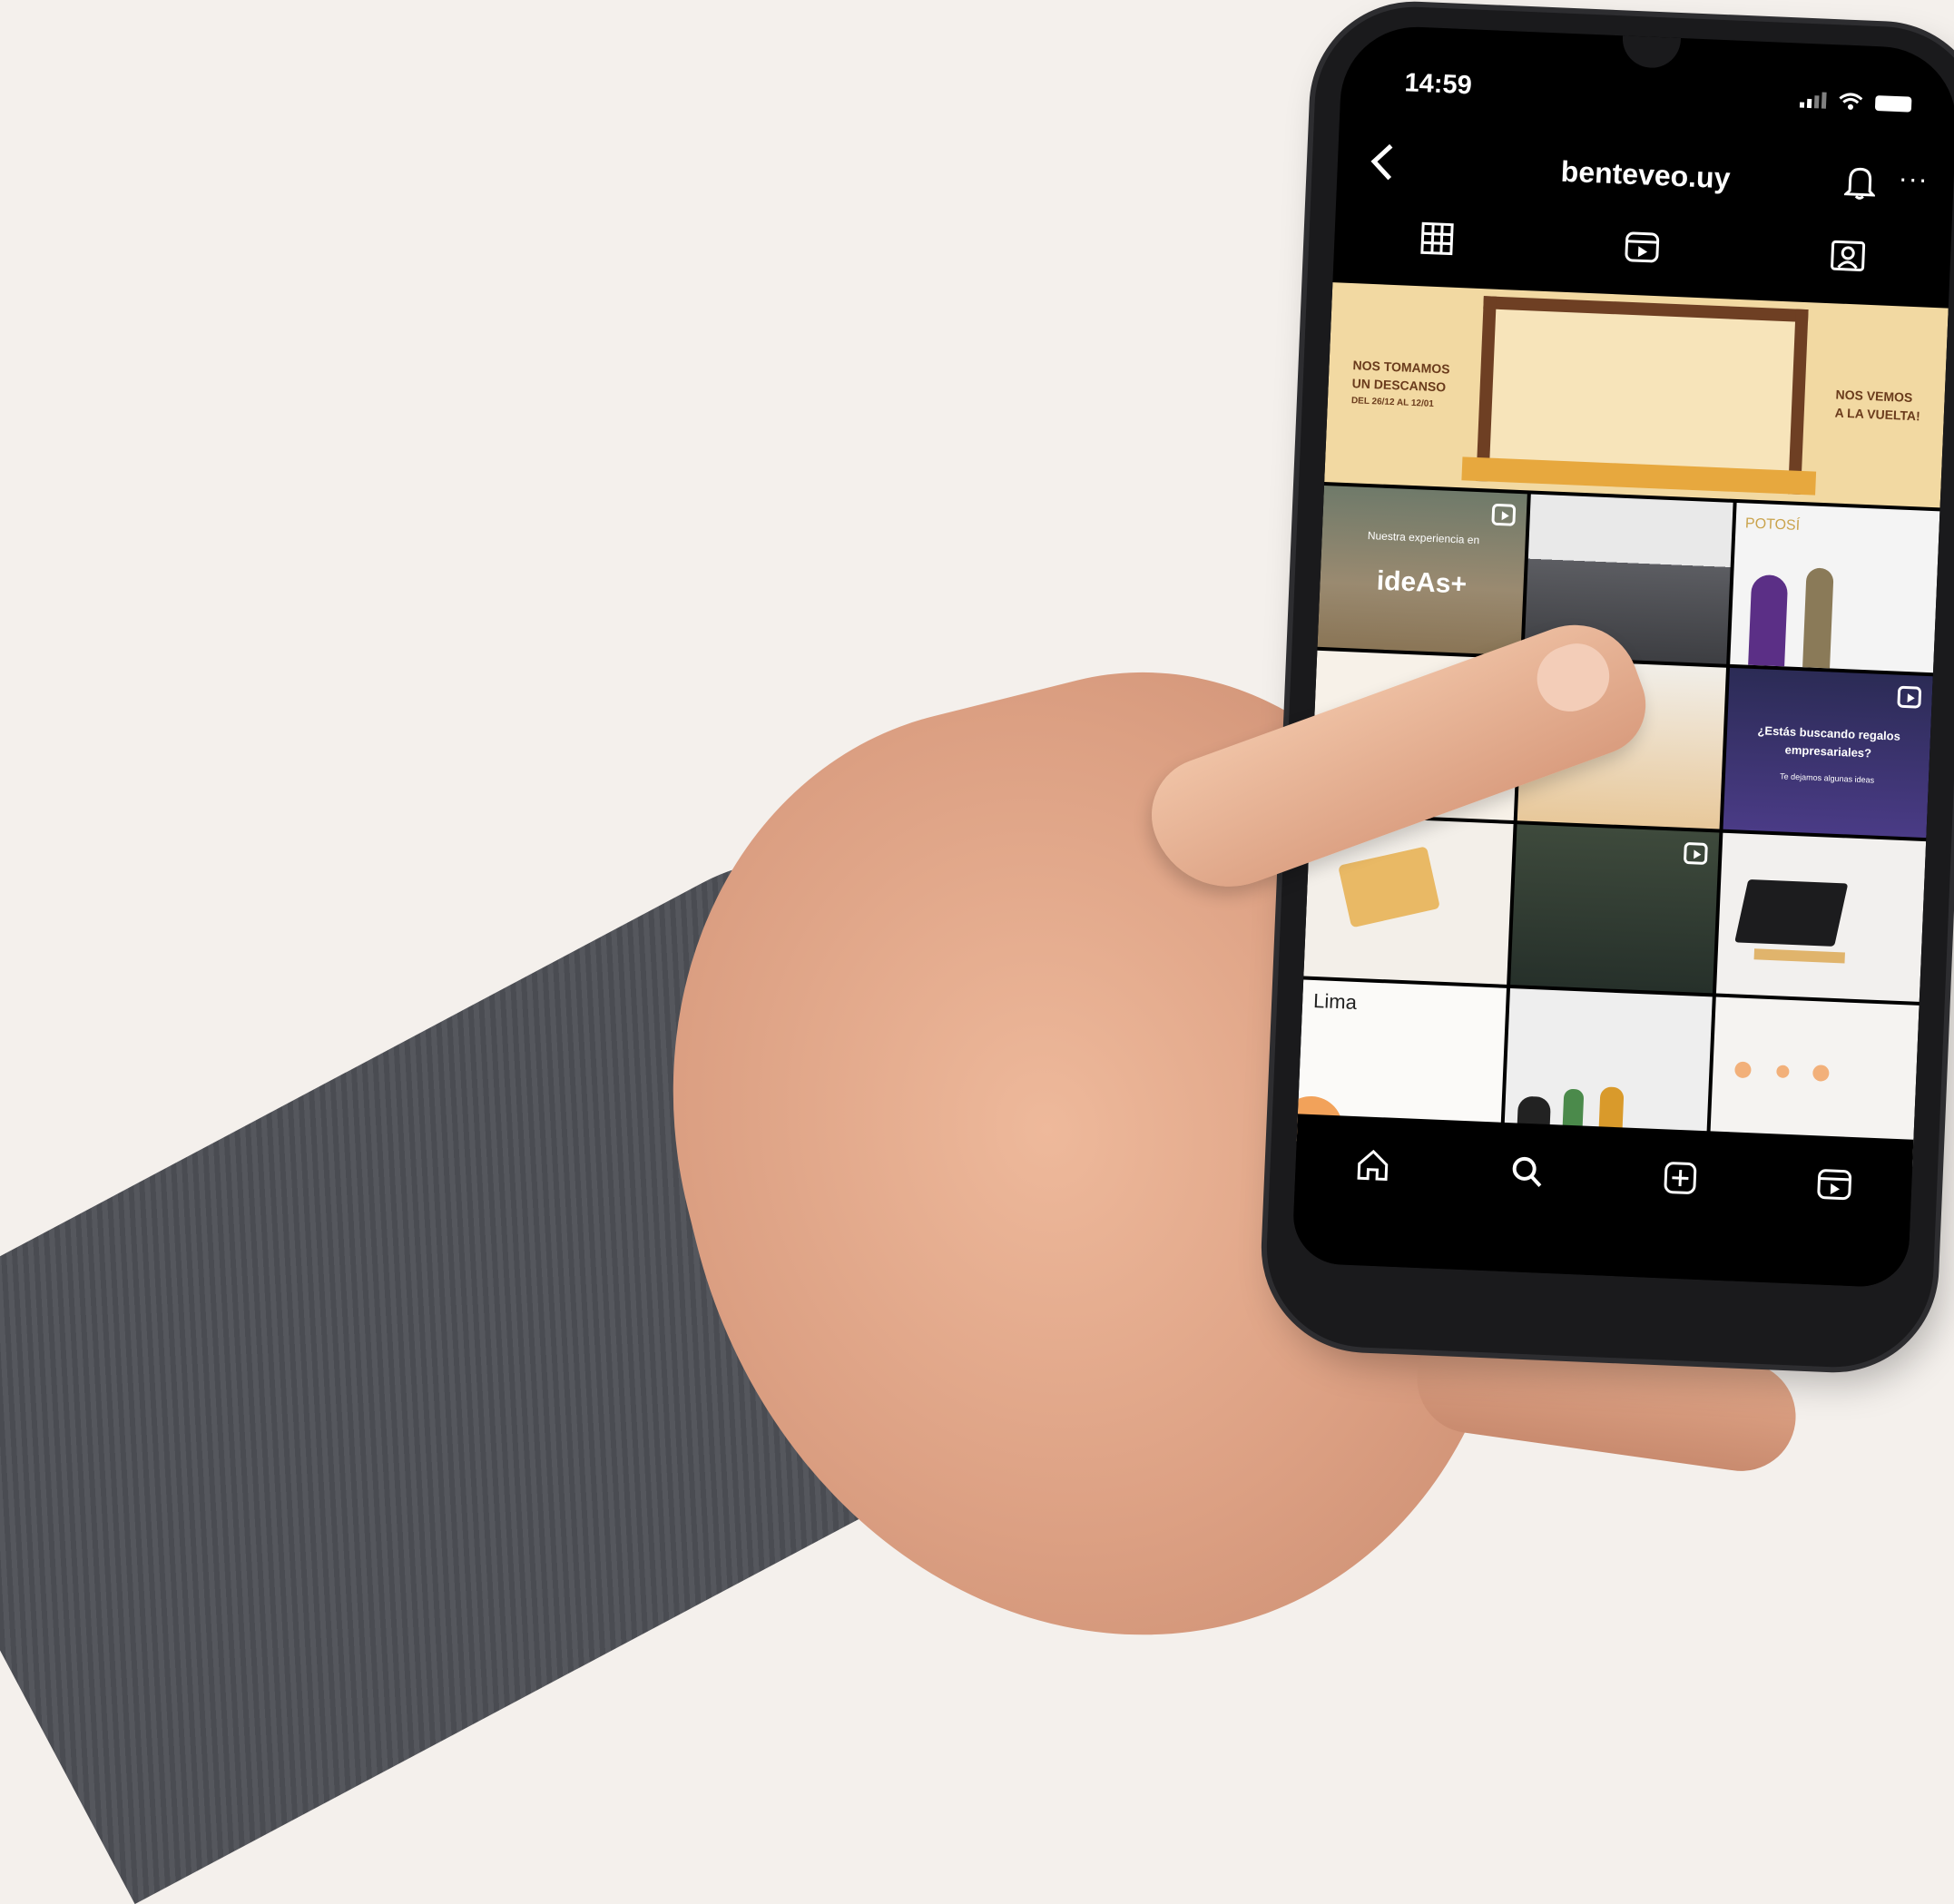  Describe the element at coordinates (1913, 179) in the screenshot. I see `more-options-button: ···` at that location.